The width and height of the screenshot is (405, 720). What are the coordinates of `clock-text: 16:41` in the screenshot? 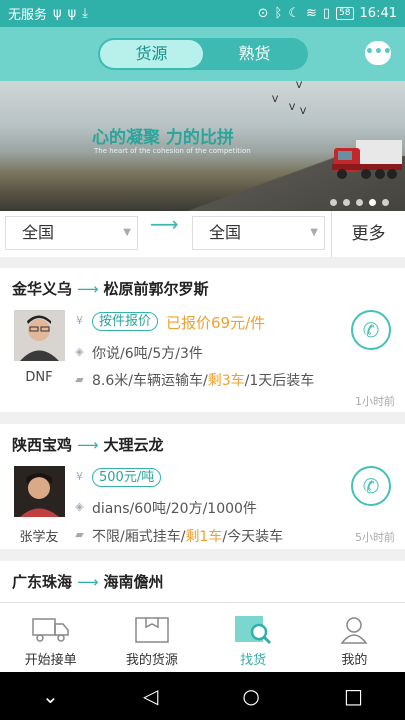 It's located at (378, 13).